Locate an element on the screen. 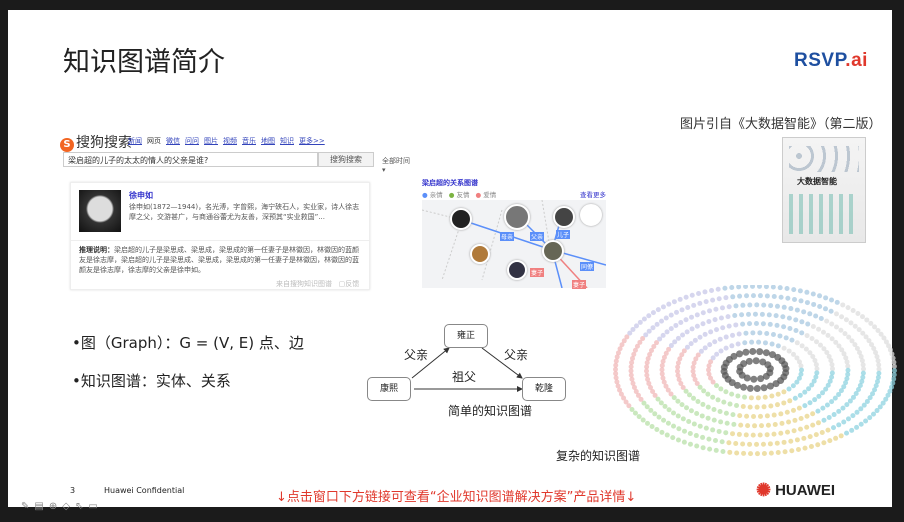 This screenshot has width=904, height=522. view-more-link: 查看更多 is located at coordinates (593, 194).